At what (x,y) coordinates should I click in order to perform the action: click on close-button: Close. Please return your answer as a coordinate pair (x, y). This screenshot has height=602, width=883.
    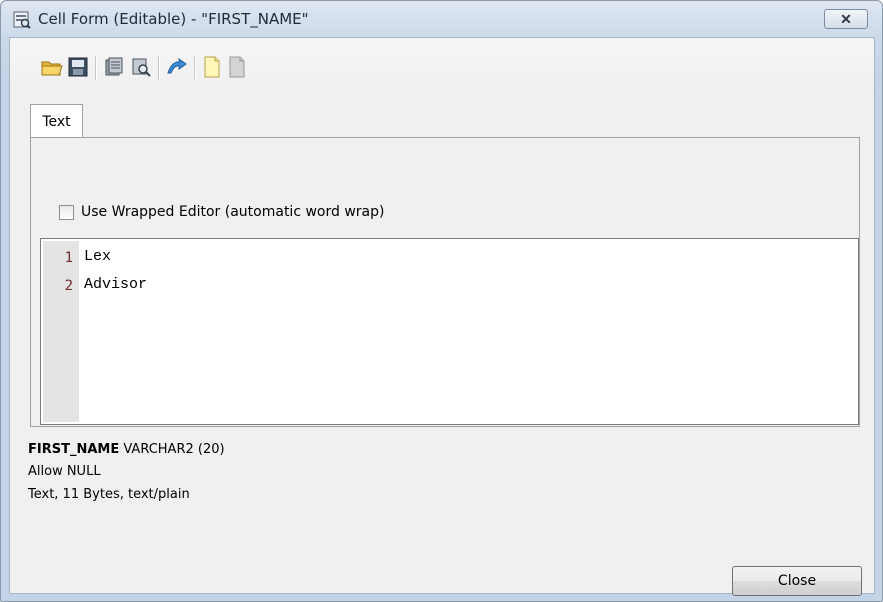
    Looking at the image, I should click on (797, 581).